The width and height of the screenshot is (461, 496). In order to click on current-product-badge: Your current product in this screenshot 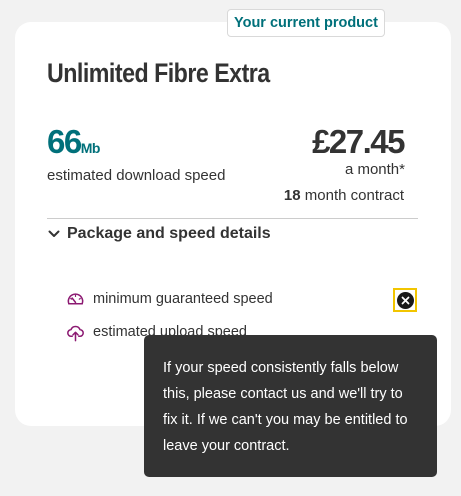, I will do `click(306, 23)`.